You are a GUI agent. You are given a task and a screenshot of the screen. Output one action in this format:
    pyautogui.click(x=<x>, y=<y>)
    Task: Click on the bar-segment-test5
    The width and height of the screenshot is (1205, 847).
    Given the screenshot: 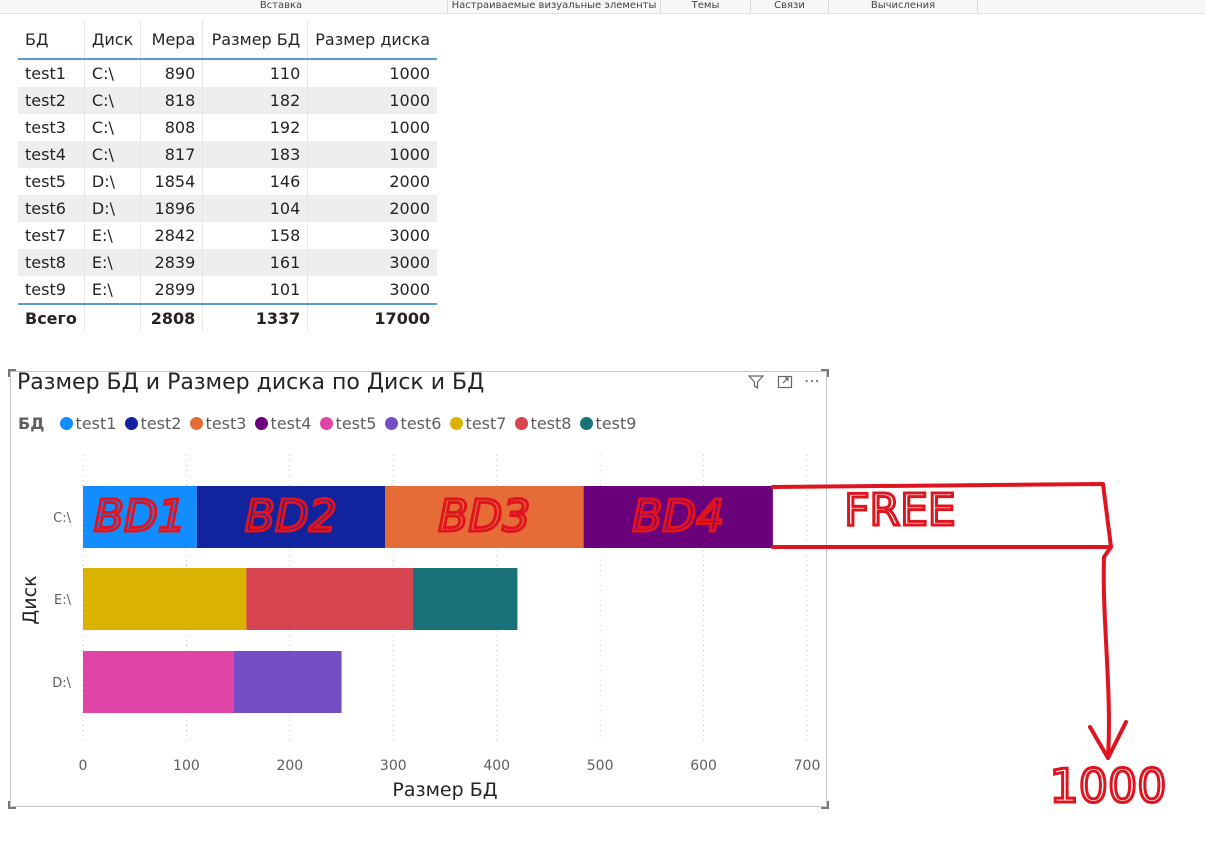 What is the action you would take?
    pyautogui.click(x=159, y=682)
    